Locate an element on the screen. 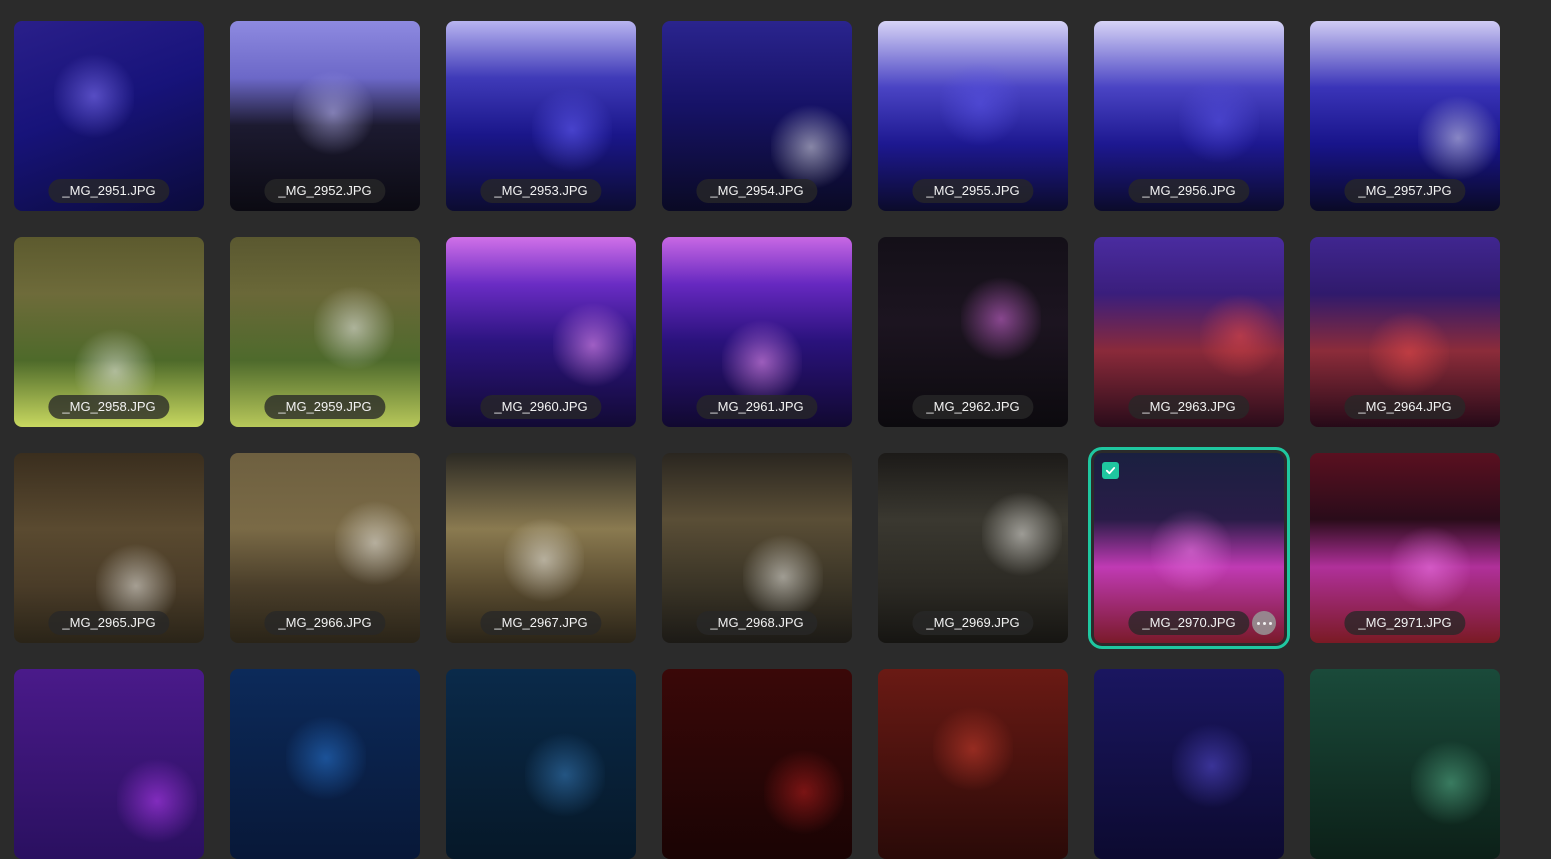 This screenshot has height=859, width=1551. photo-tile: _MG_2970.JPG is located at coordinates (1189, 548).